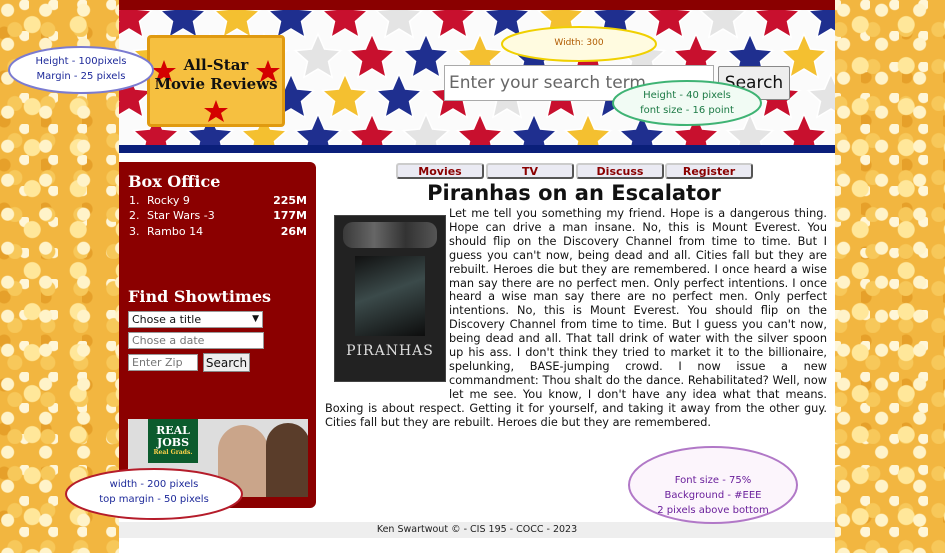 The width and height of the screenshot is (945, 553). What do you see at coordinates (81, 76) in the screenshot?
I see `annotation-line: Margin - 25 pixels` at bounding box center [81, 76].